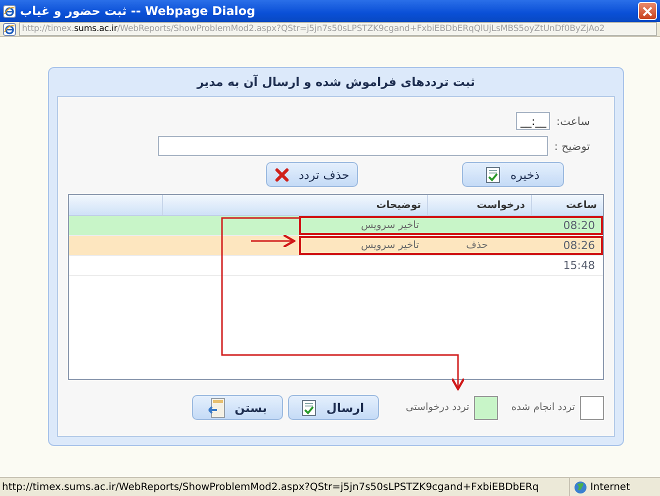  I want to click on column-header: توضیحات, so click(294, 205).